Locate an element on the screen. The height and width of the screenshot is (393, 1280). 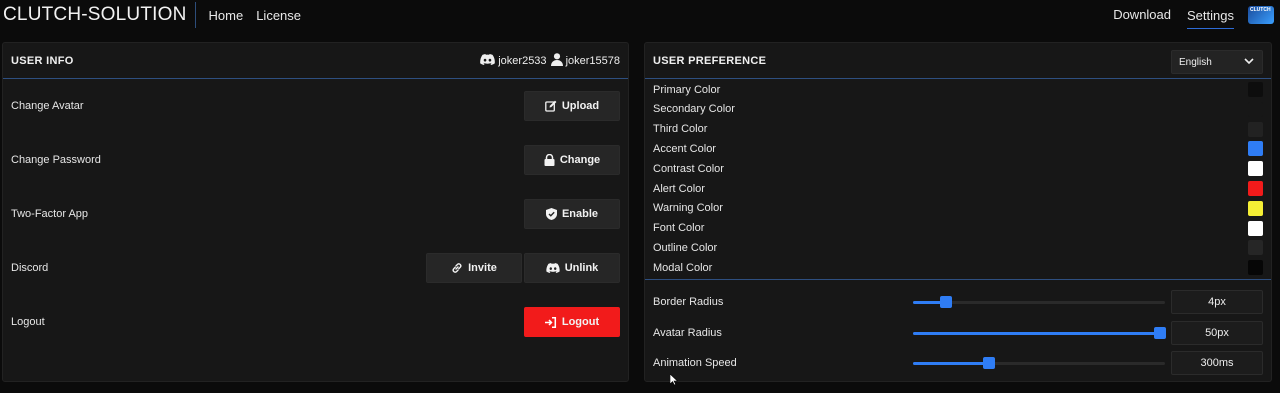
user-icon is located at coordinates (556, 61).